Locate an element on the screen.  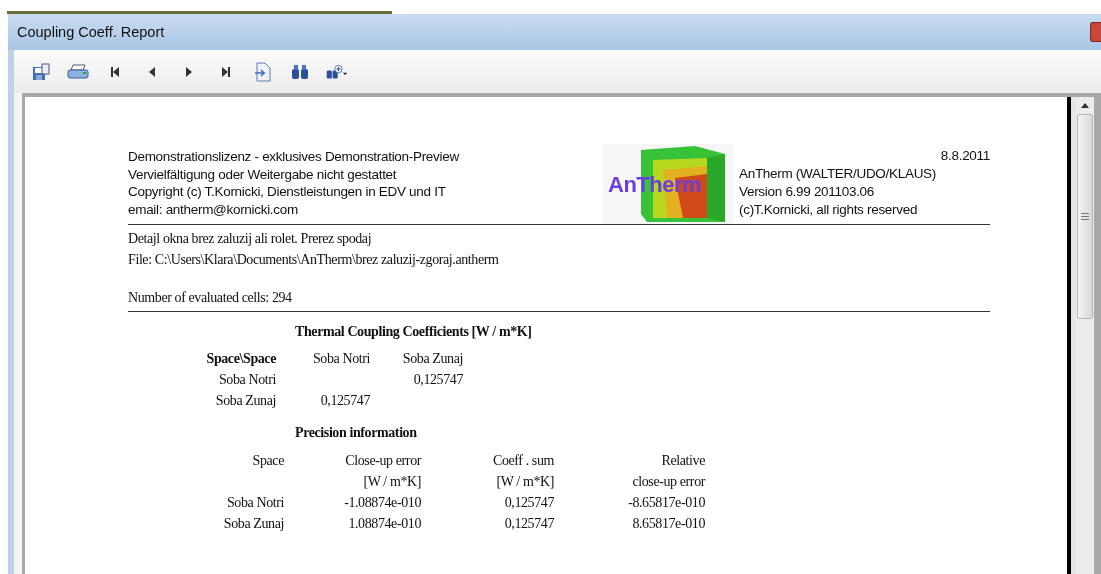
product-info-text: (c)T.Kornicki, all rights reserved is located at coordinates (829, 210).